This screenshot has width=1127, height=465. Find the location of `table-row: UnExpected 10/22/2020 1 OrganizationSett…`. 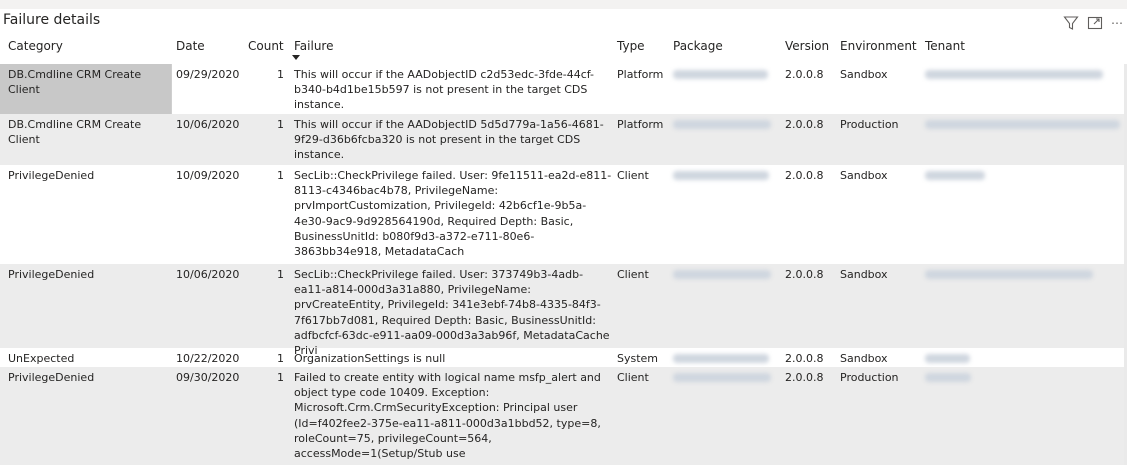

table-row: UnExpected 10/22/2020 1 OrganizationSett… is located at coordinates (563, 357).